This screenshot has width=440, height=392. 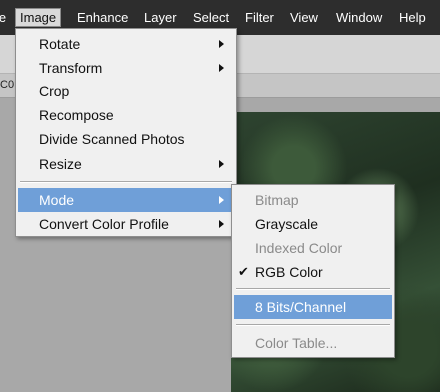 What do you see at coordinates (60, 44) in the screenshot?
I see `menu-item-label: Rotate` at bounding box center [60, 44].